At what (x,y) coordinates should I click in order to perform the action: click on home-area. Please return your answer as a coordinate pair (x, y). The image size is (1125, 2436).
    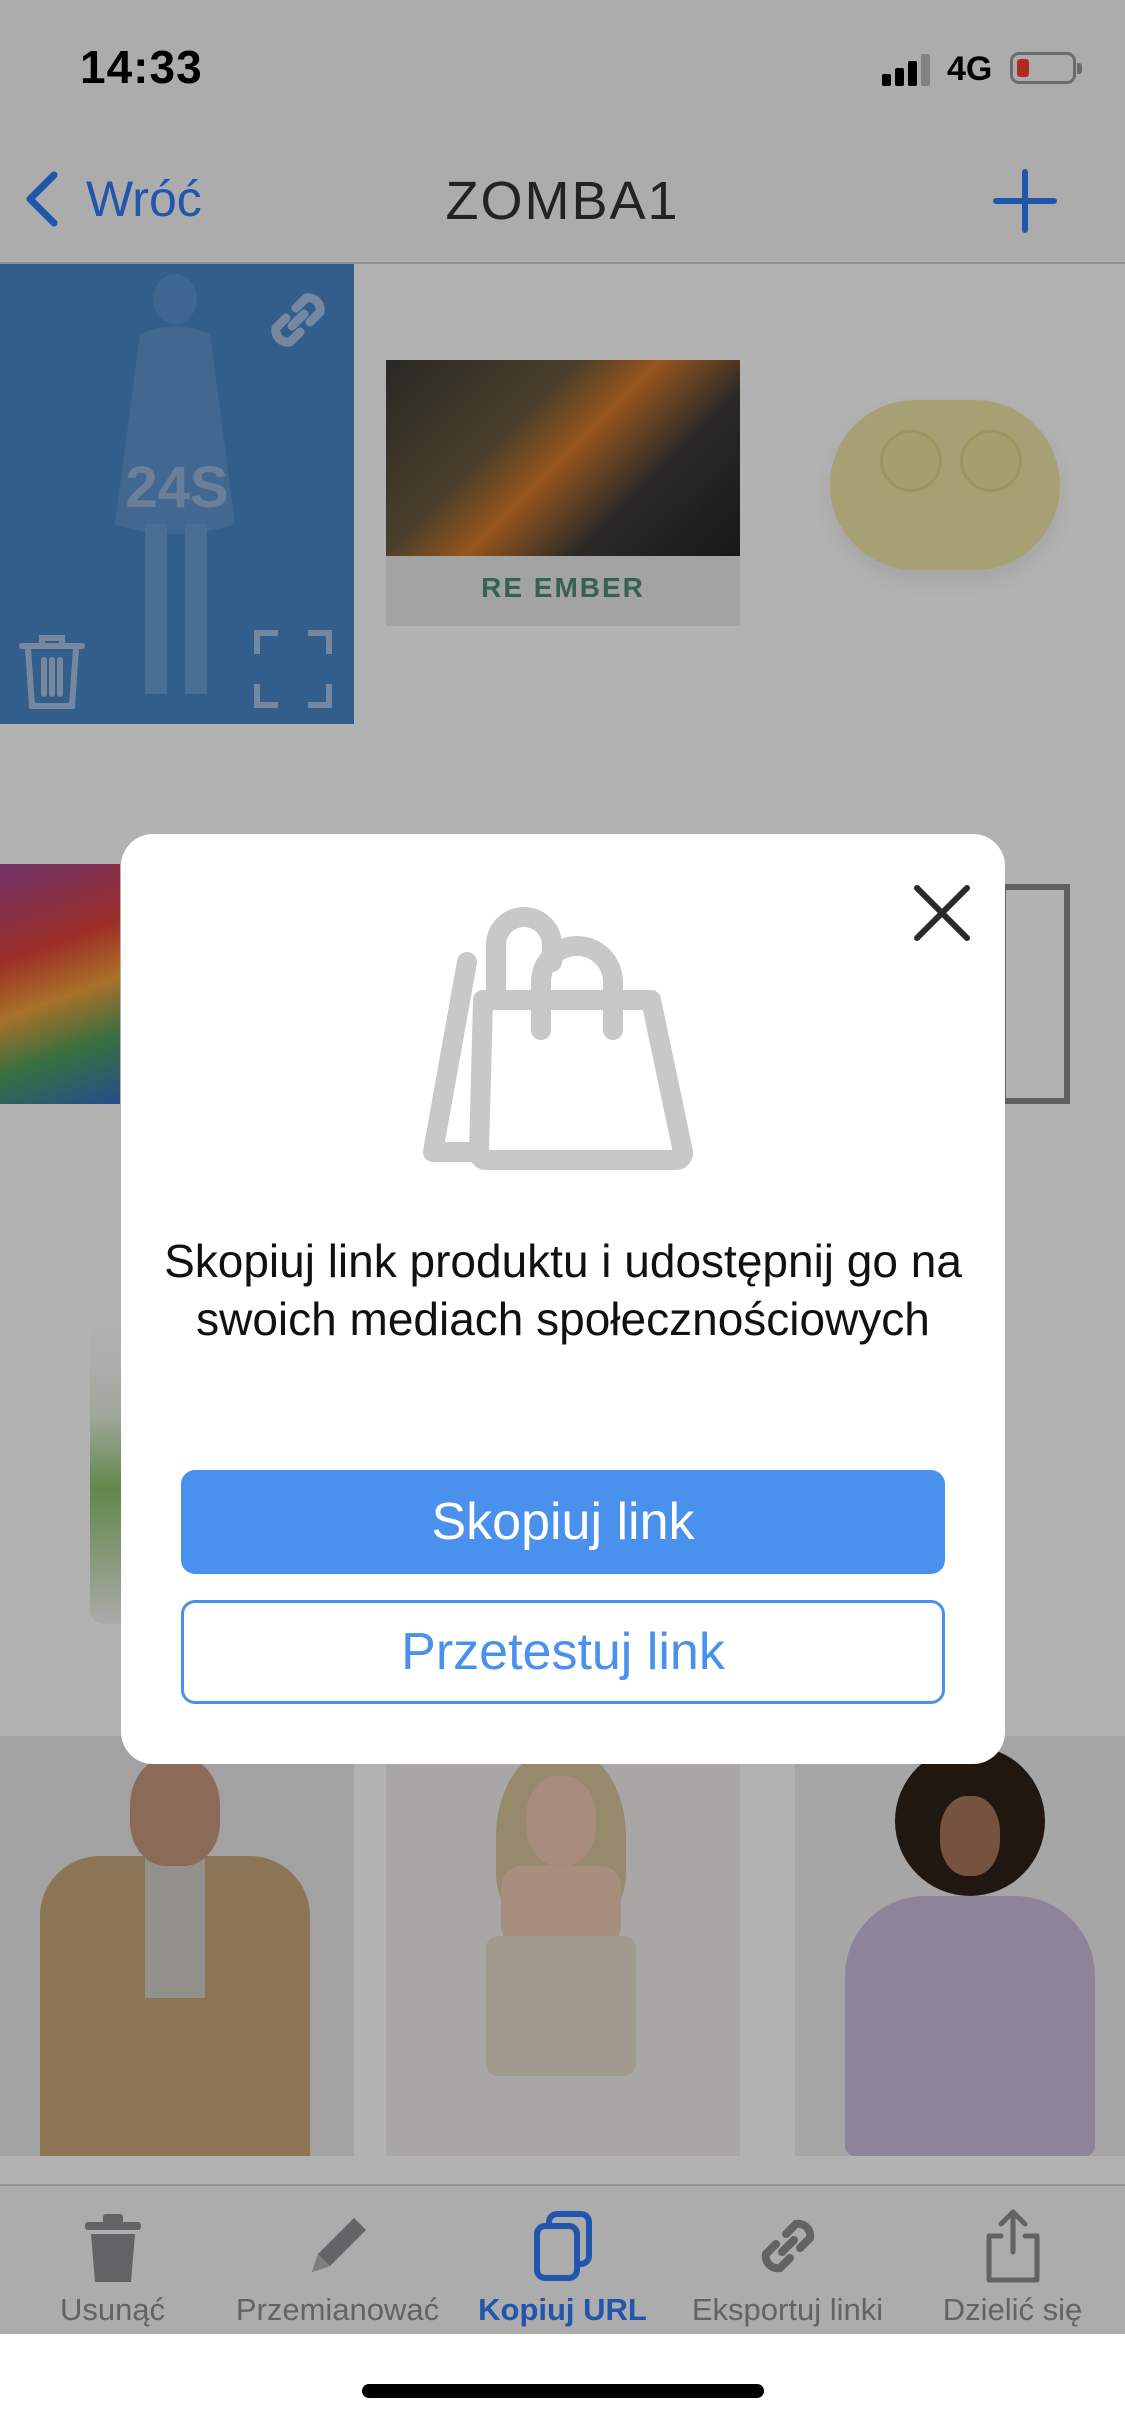
    Looking at the image, I should click on (562, 2385).